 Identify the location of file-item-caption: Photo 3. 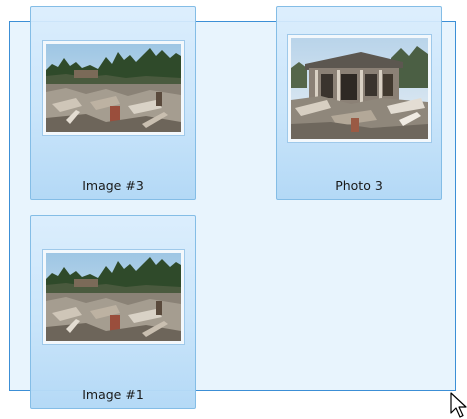
(359, 185).